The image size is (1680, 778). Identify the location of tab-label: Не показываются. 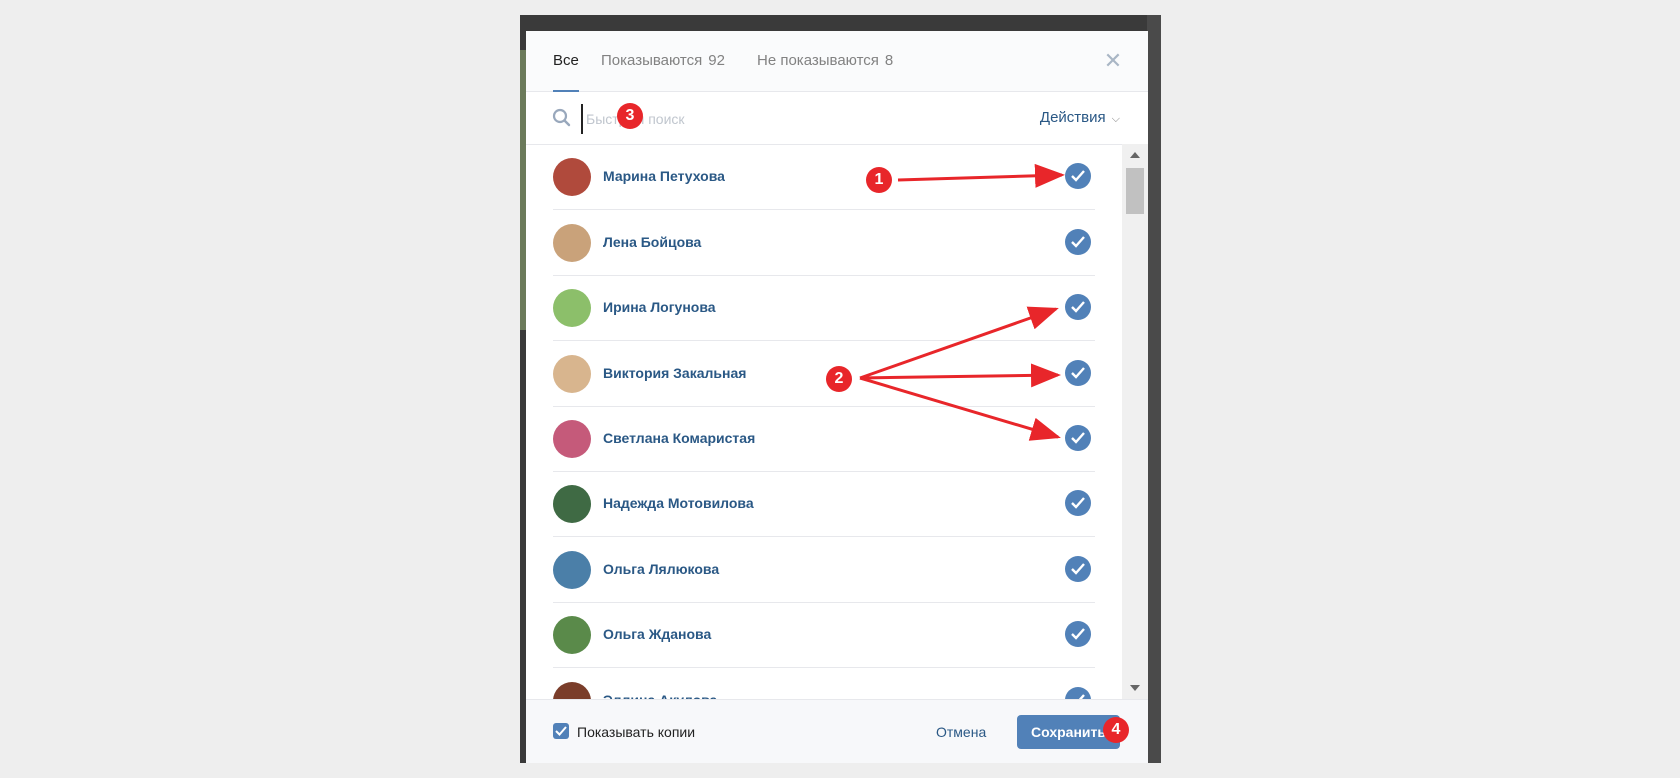
(818, 60).